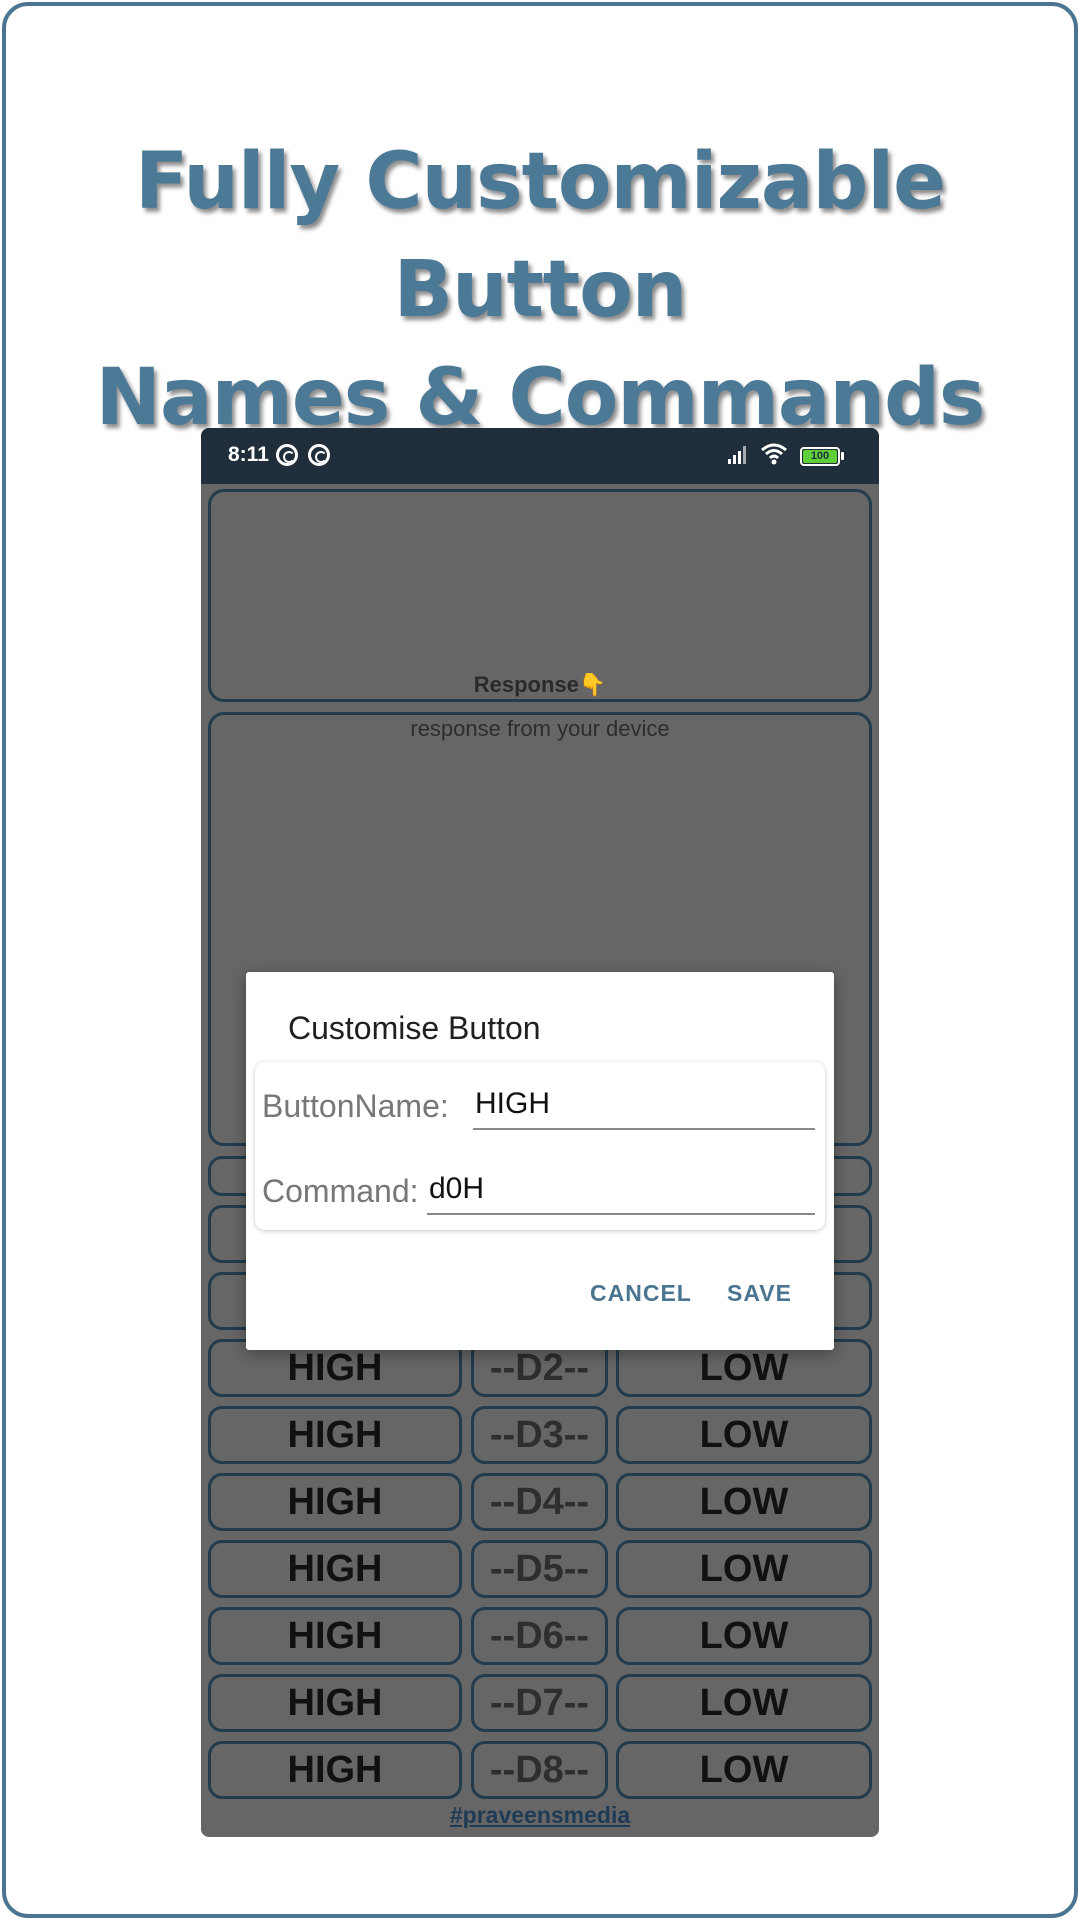 The image size is (1080, 1920). I want to click on pin-label-d3: --D3--, so click(539, 1435).